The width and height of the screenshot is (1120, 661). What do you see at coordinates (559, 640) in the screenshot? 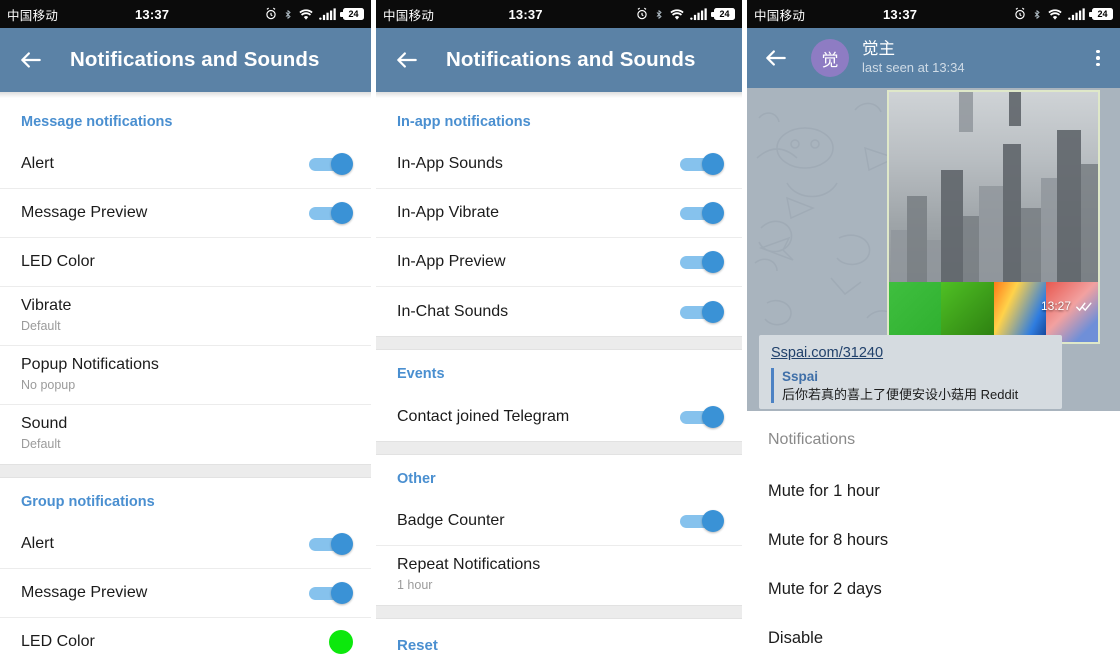
I see `reset-button: Reset` at bounding box center [559, 640].